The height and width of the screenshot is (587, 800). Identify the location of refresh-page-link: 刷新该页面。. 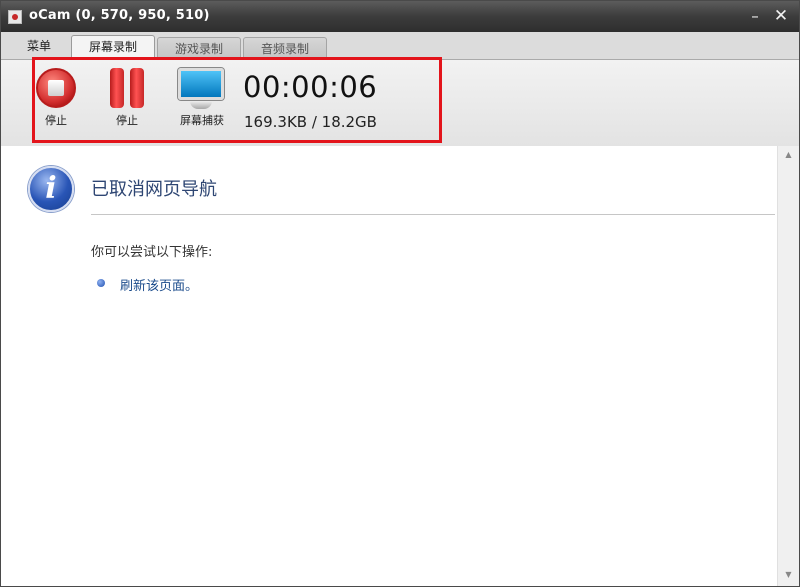
(159, 284).